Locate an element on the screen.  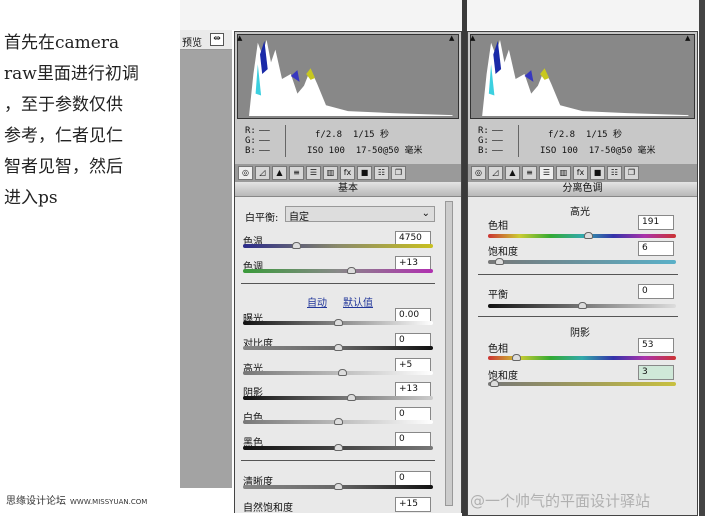
default-link: 默认值 is located at coordinates (358, 301).